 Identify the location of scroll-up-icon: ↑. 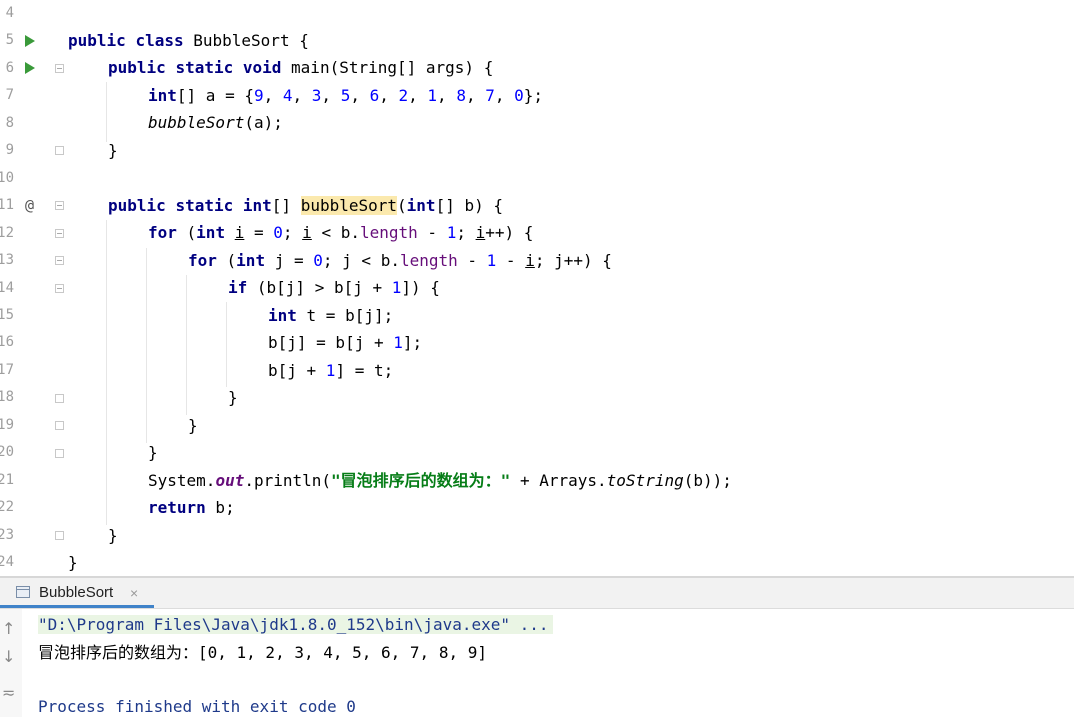
(8, 628).